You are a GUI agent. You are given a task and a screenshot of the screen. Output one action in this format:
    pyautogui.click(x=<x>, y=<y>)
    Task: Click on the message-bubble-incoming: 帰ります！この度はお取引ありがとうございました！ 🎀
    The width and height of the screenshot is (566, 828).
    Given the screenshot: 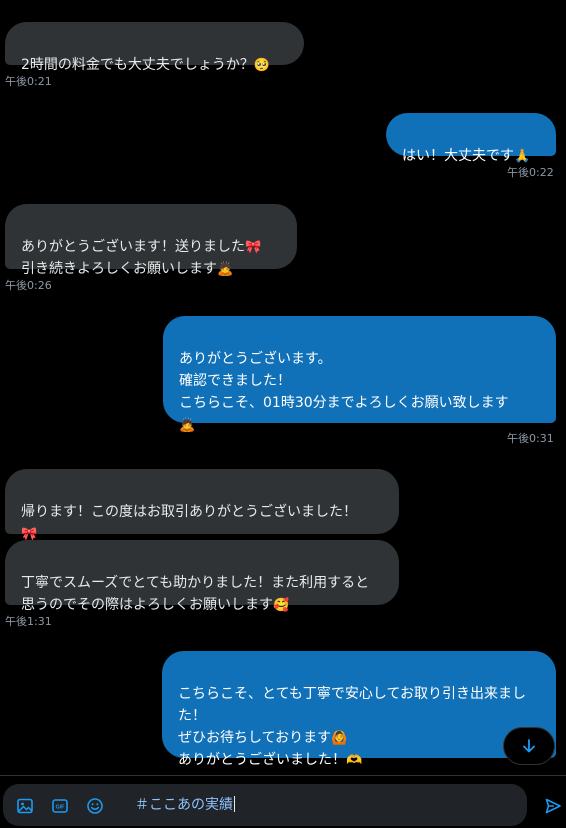 What is the action you would take?
    pyautogui.click(x=202, y=505)
    